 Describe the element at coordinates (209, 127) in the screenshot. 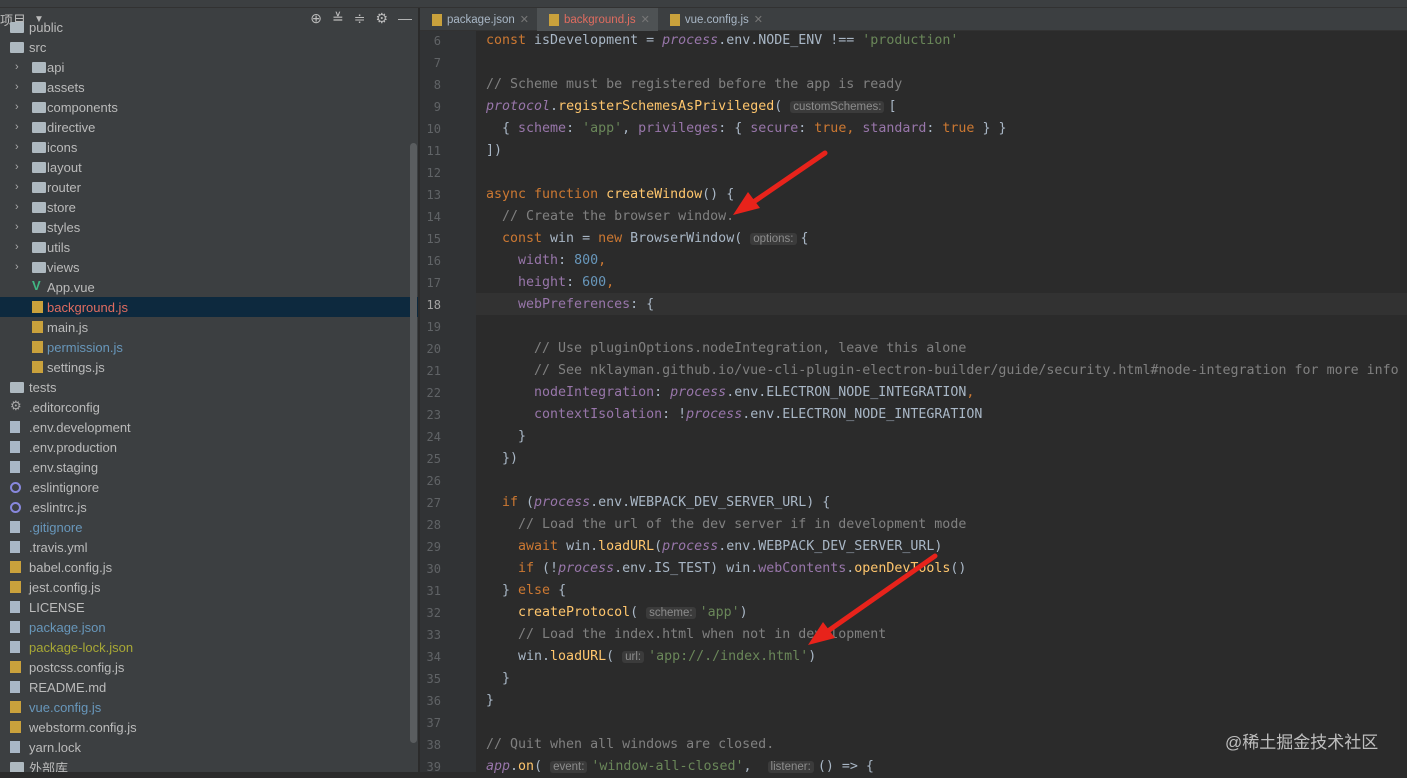

I see `tree-item: › directive` at that location.